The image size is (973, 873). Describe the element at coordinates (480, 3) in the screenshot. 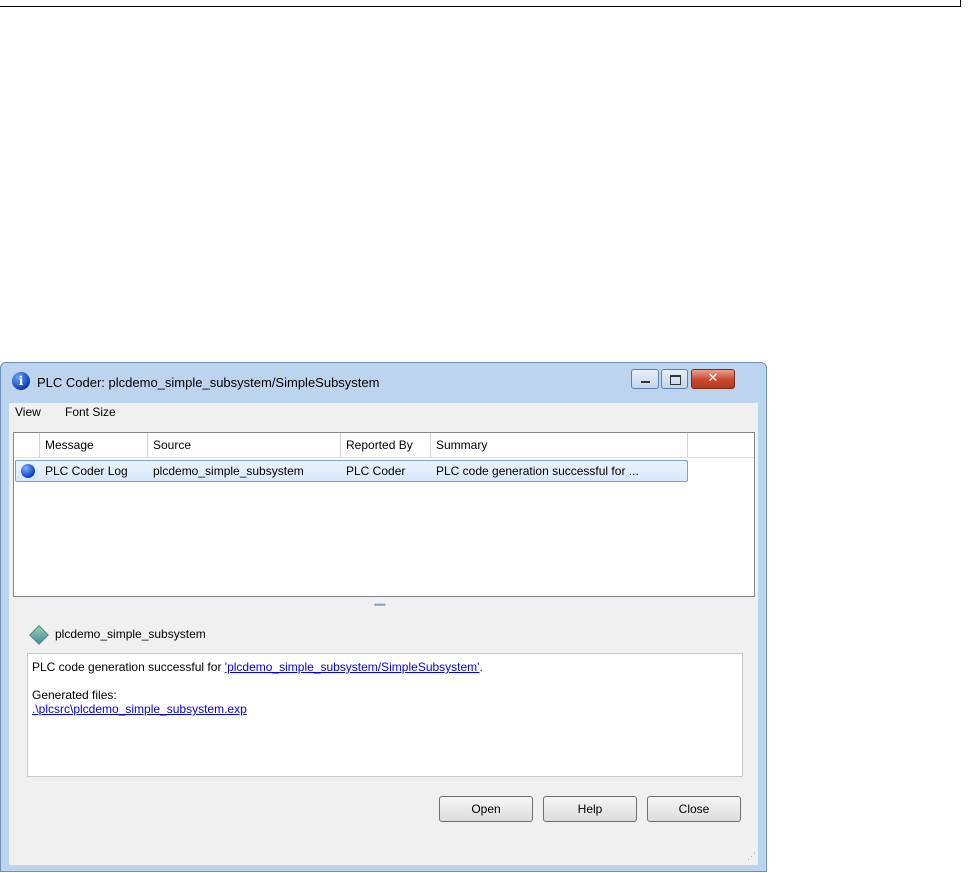

I see `page-top-border` at that location.